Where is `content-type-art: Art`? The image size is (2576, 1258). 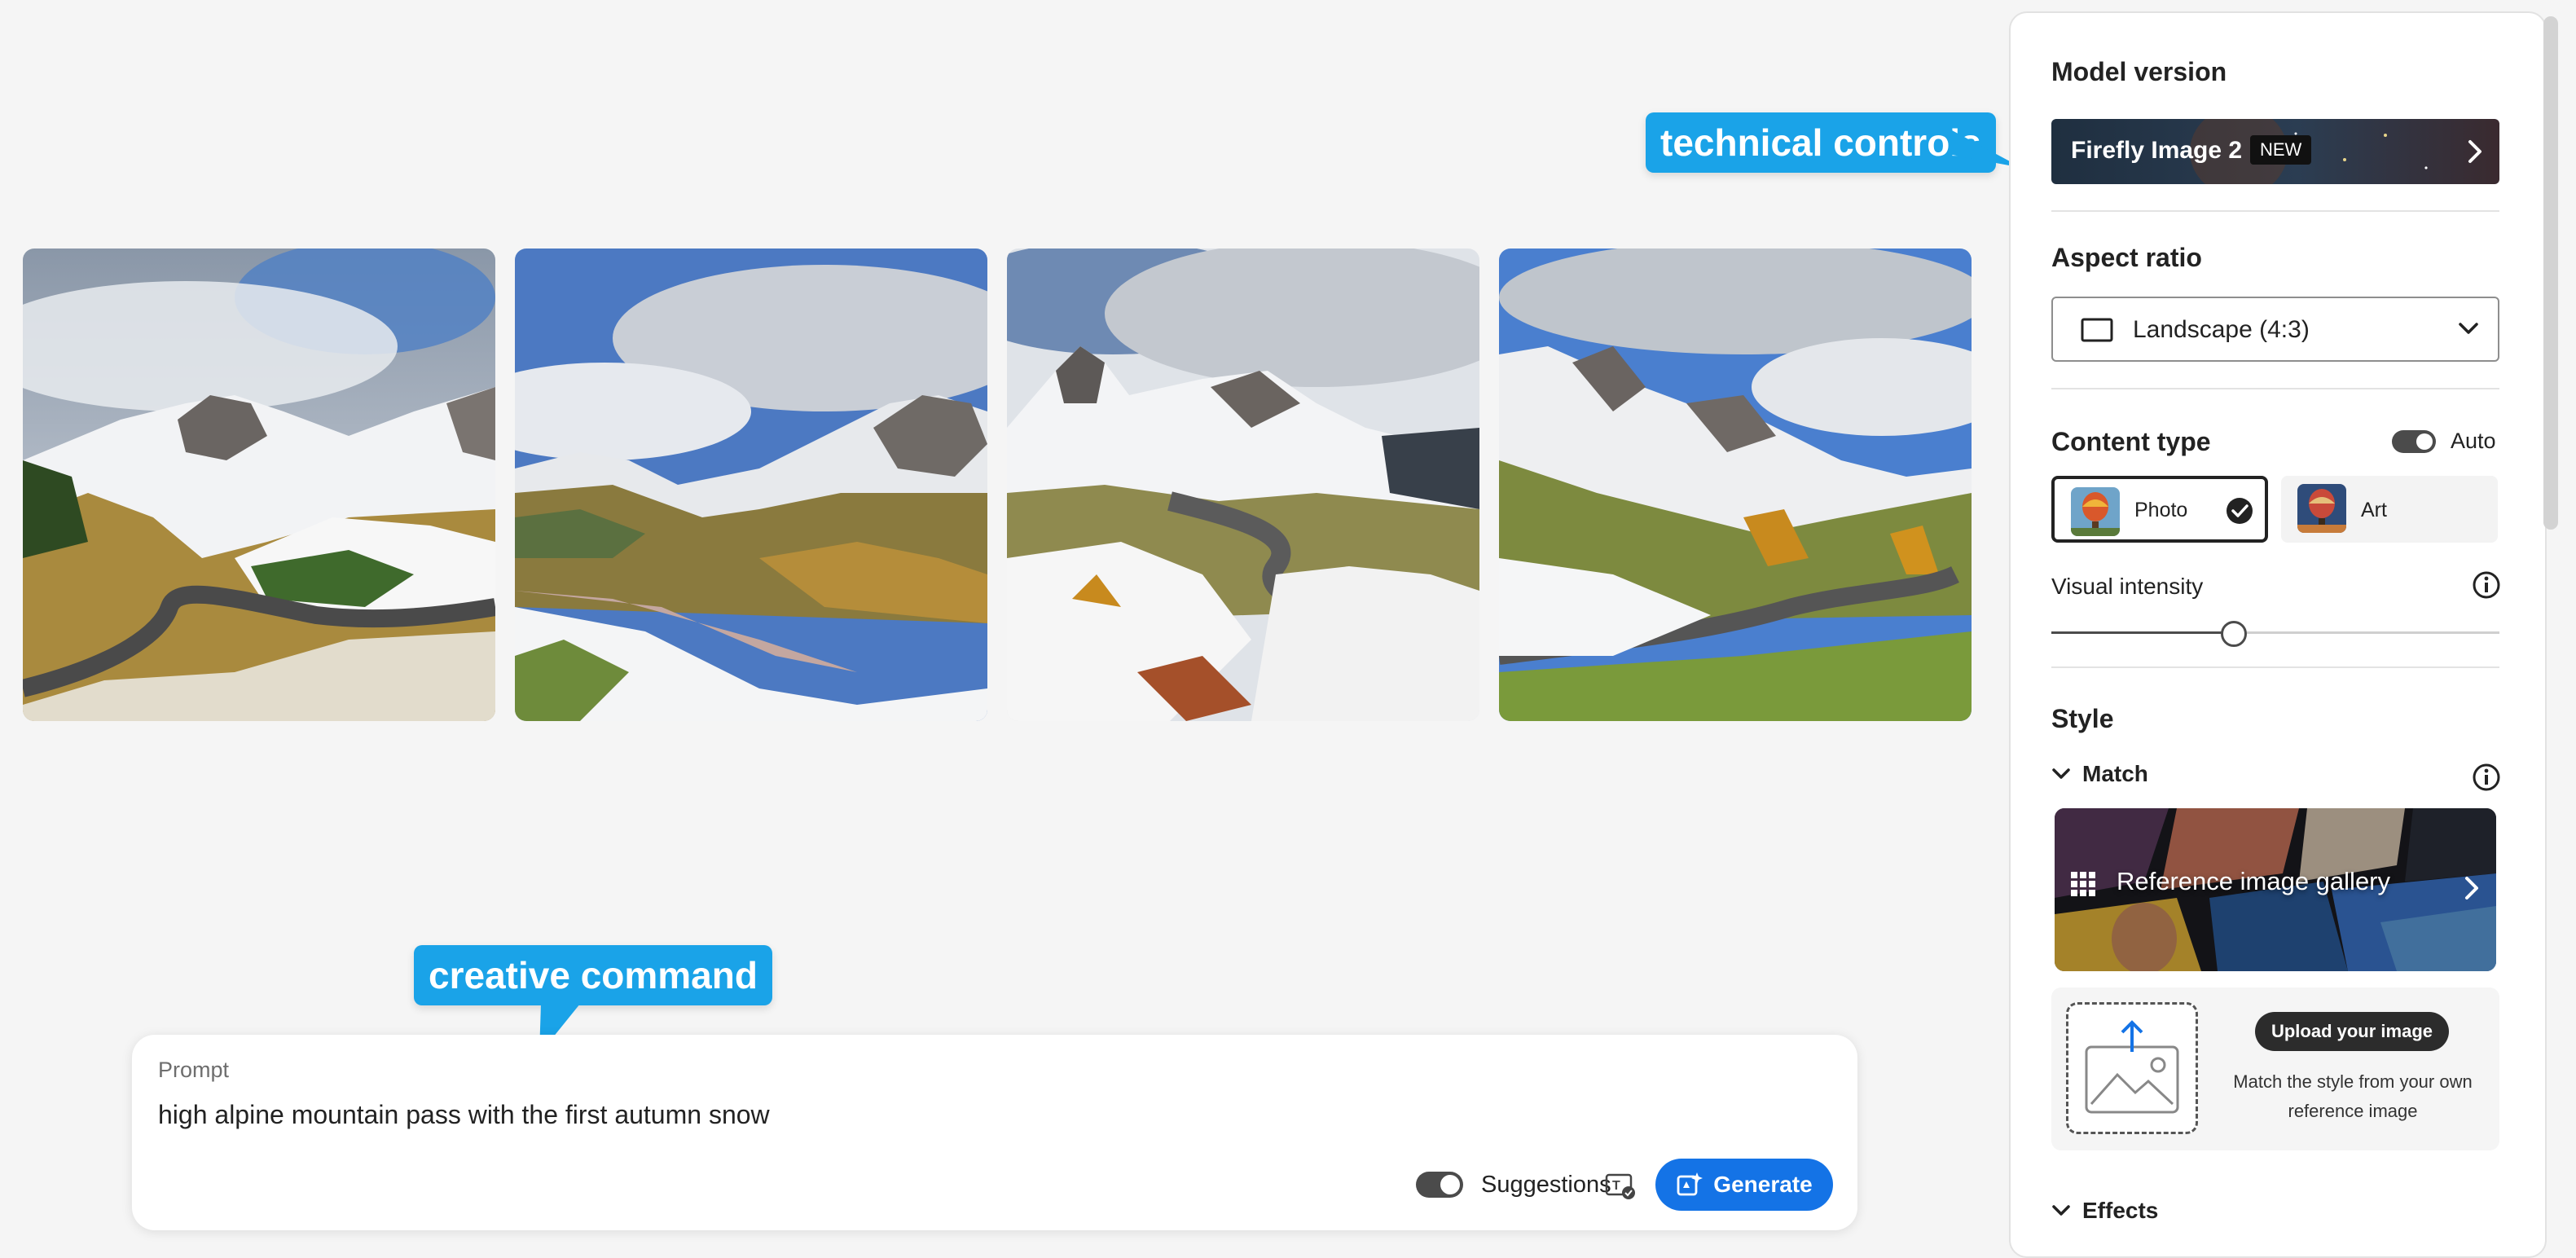
content-type-art: Art is located at coordinates (2389, 509).